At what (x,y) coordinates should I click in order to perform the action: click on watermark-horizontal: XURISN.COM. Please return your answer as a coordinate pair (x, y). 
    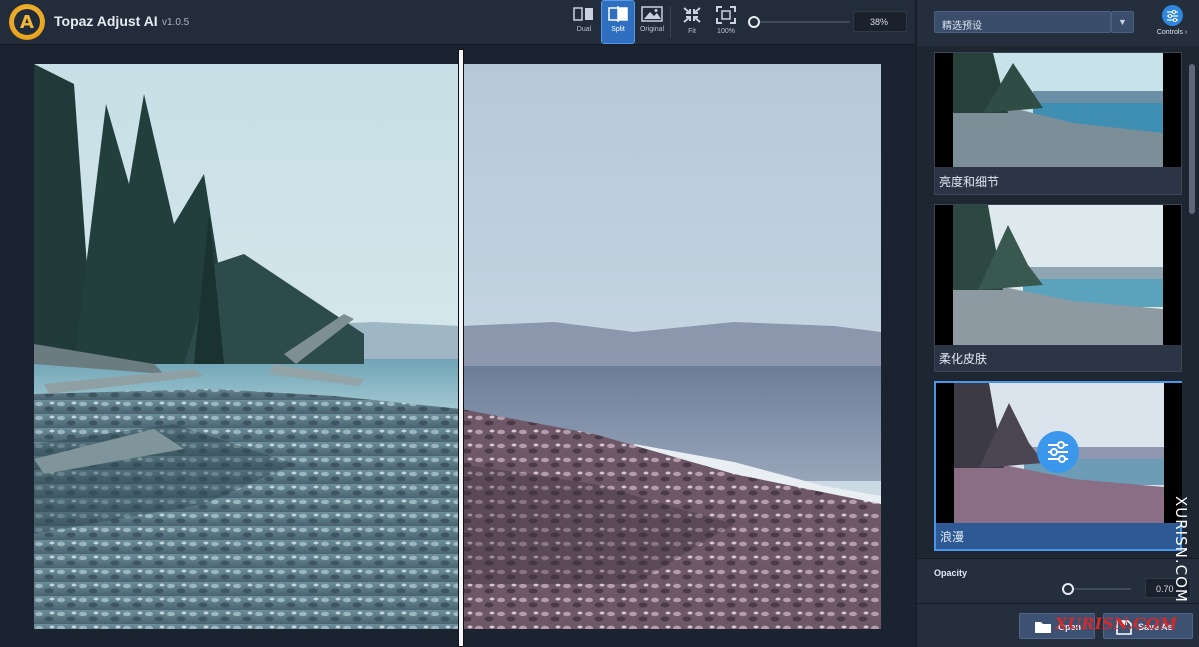
    Looking at the image, I should click on (1116, 623).